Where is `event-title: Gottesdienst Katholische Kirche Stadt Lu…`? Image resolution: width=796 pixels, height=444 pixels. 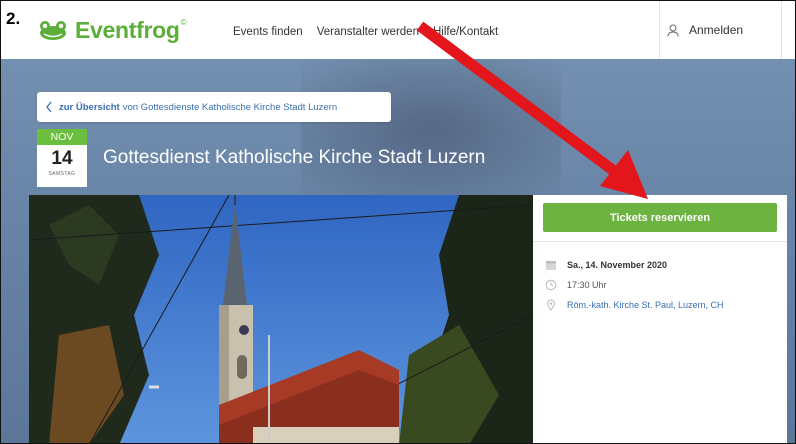 event-title: Gottesdienst Katholische Kirche Stadt Lu… is located at coordinates (294, 157).